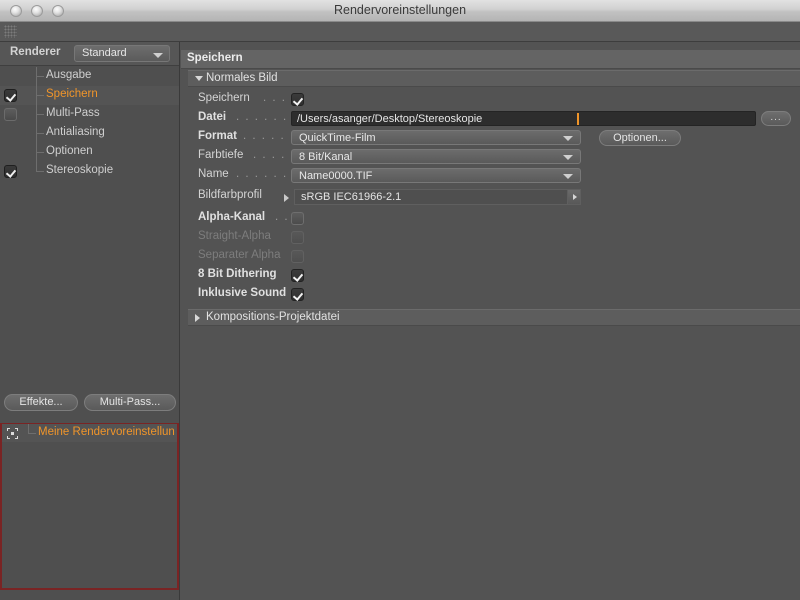 The image size is (800, 600). Describe the element at coordinates (490, 59) in the screenshot. I see `section-header-speichern: Speichern` at that location.